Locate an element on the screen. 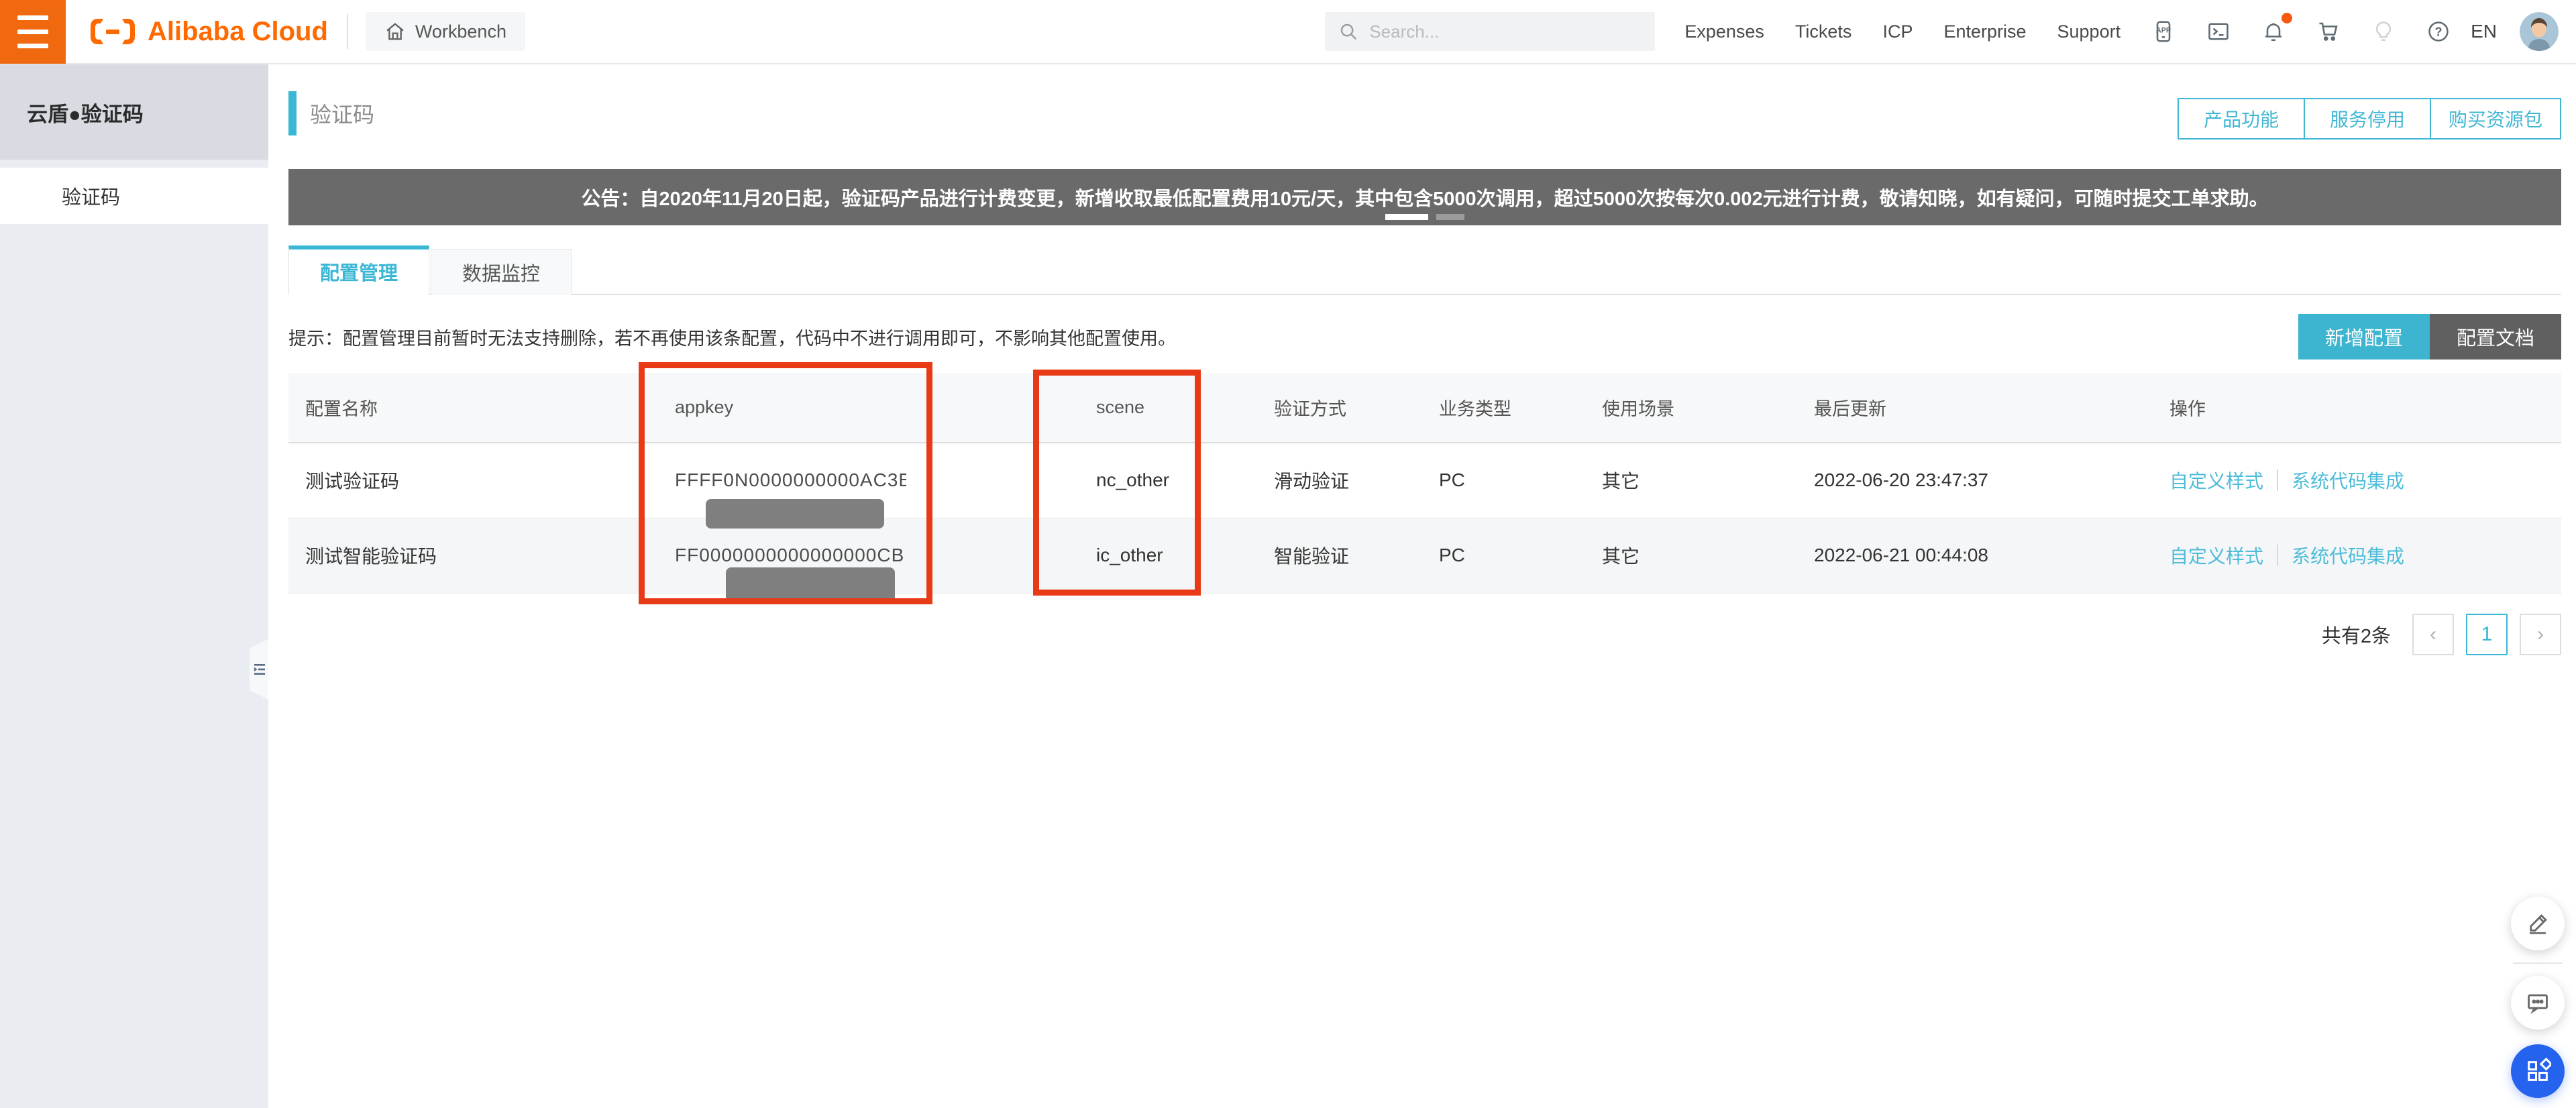  nav-link-support: Support is located at coordinates (2089, 31).